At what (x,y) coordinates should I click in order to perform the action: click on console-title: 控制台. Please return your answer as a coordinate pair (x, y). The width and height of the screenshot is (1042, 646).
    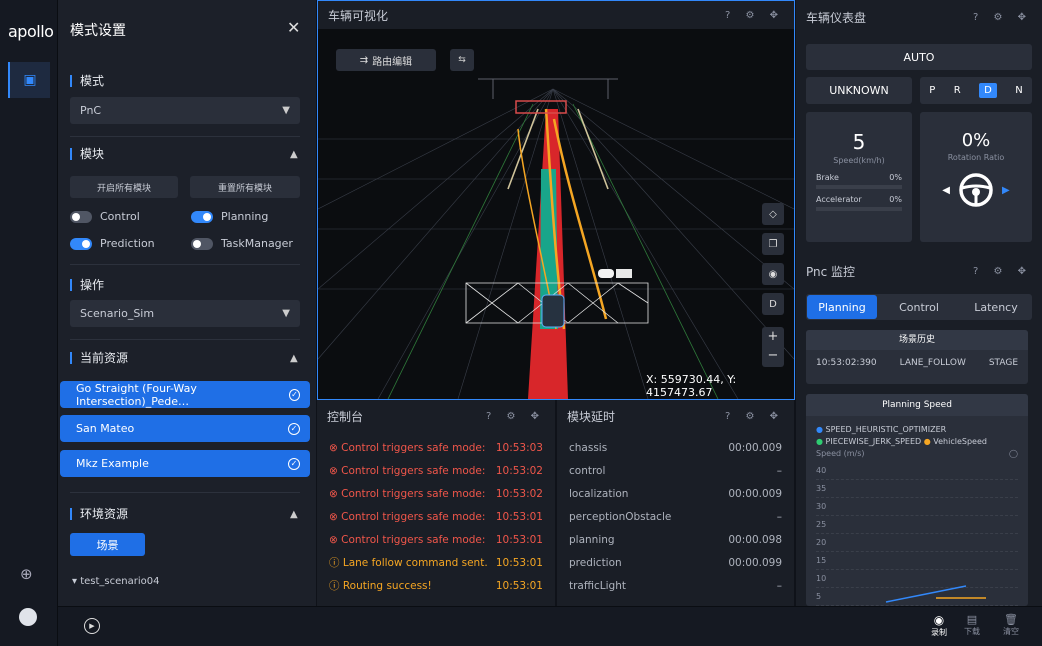
    Looking at the image, I should click on (345, 416).